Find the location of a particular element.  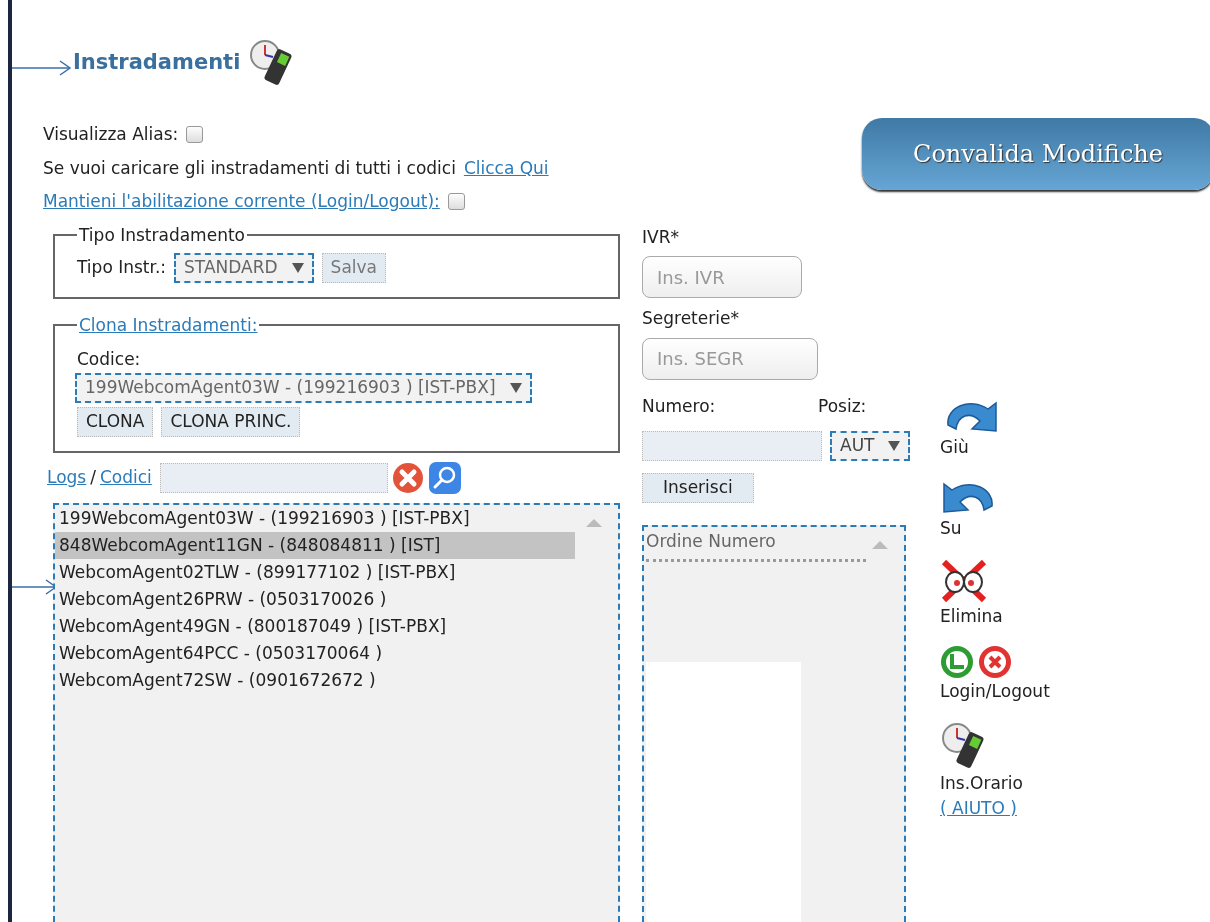

list-item: WebcomAgent72SW - (0901672672 ) is located at coordinates (315, 680).